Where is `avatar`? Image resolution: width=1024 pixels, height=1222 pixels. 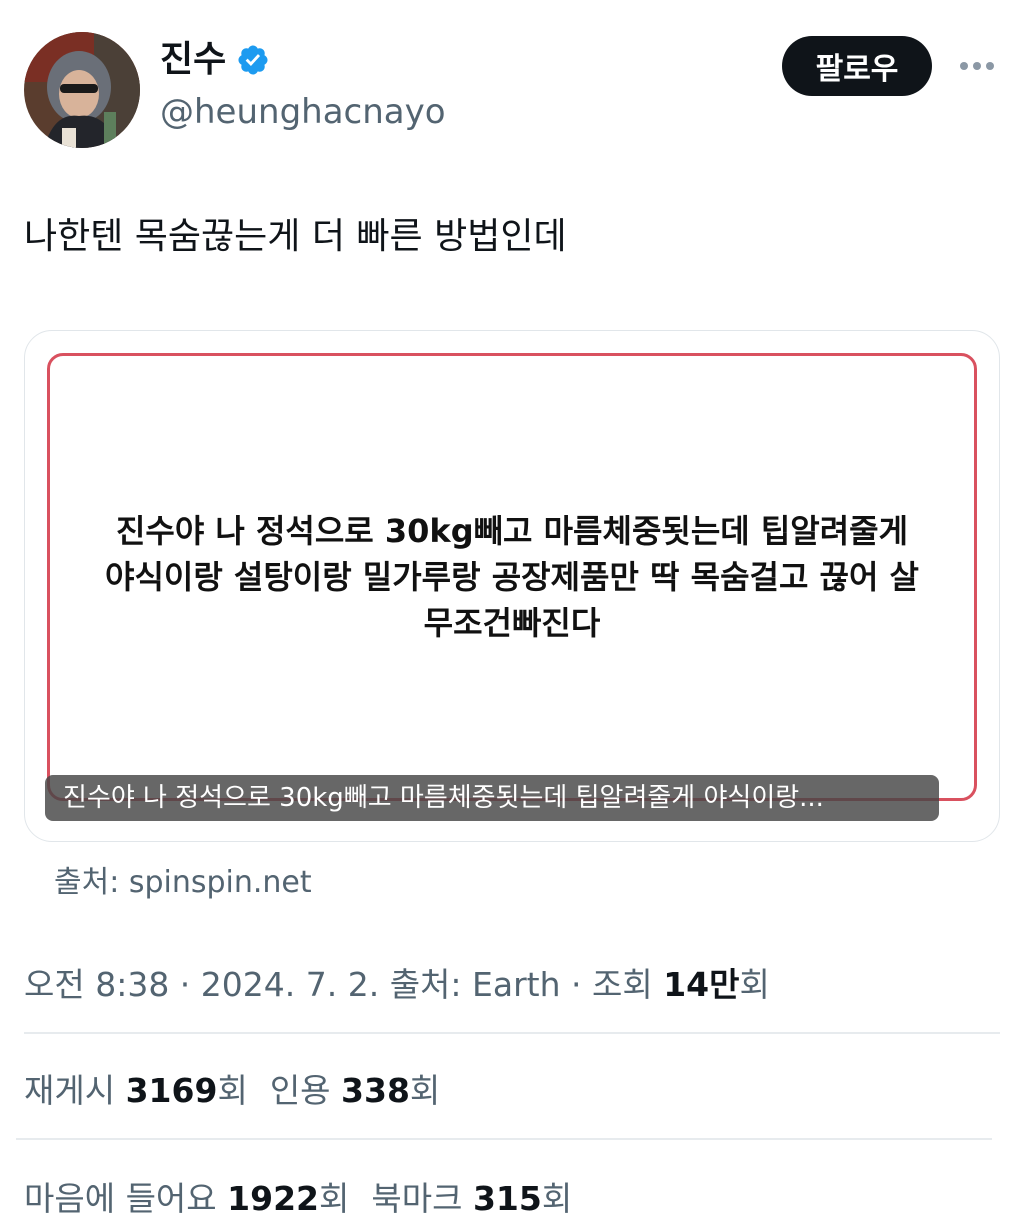 avatar is located at coordinates (82, 90).